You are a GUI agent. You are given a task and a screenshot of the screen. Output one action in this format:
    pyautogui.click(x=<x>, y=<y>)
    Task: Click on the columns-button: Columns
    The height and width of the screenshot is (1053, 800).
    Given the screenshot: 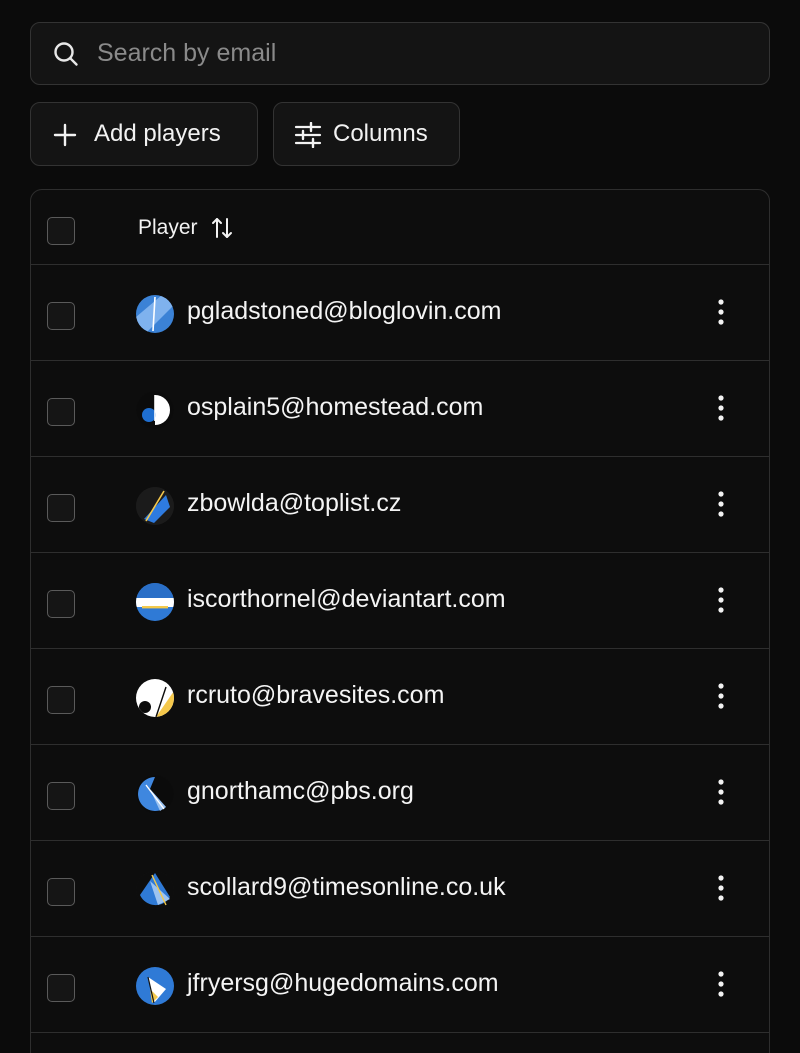 What is the action you would take?
    pyautogui.click(x=366, y=134)
    